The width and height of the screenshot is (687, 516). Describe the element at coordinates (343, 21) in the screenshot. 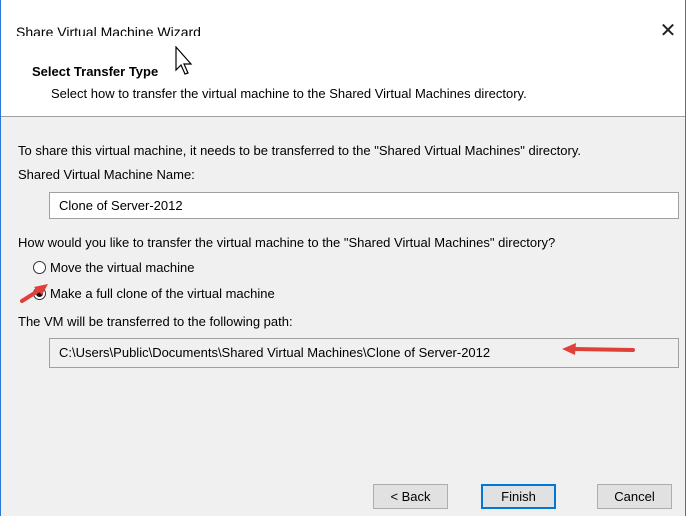

I see `title-bar: Share Virtual Machine Wizard ✕` at that location.